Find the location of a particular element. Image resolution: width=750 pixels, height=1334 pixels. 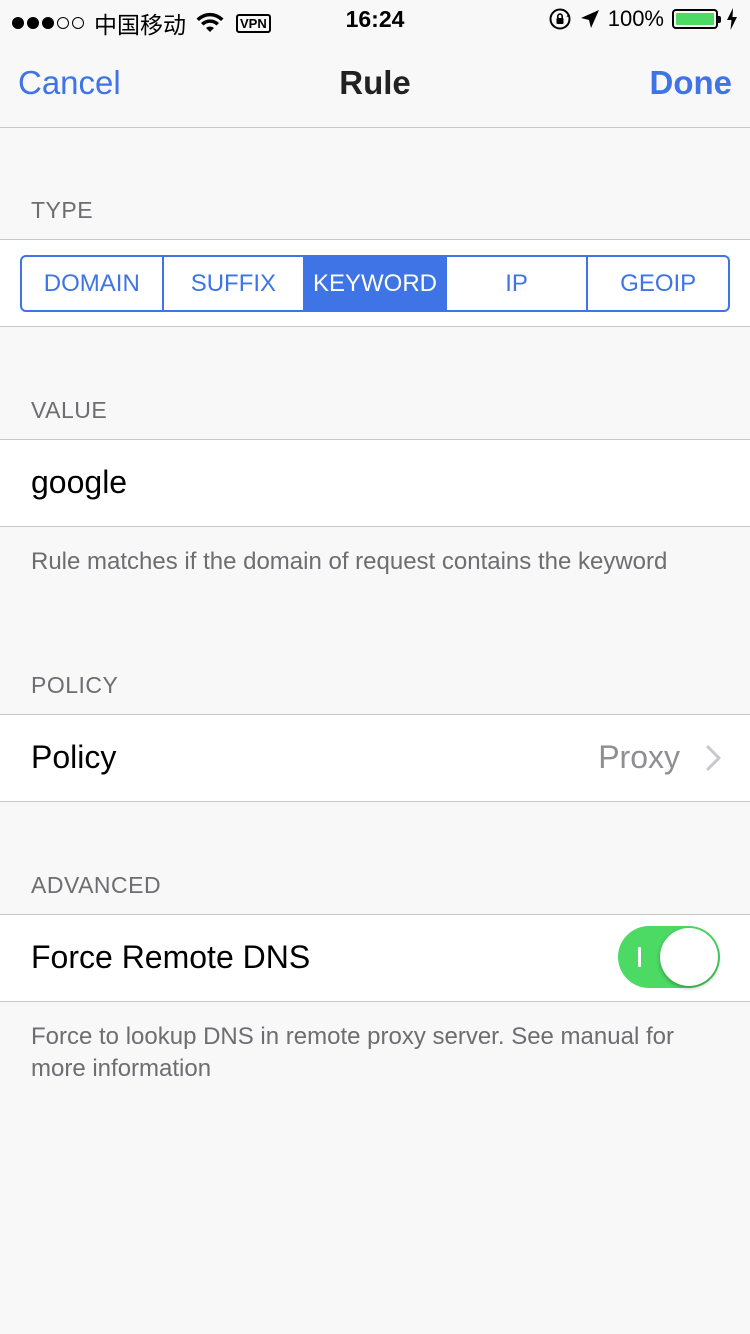

advanced-section-header: ADVANCED is located at coordinates (96, 885).